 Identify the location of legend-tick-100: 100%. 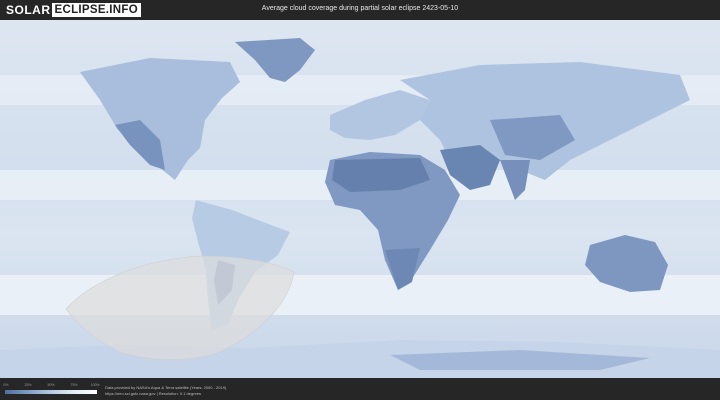
(95, 385).